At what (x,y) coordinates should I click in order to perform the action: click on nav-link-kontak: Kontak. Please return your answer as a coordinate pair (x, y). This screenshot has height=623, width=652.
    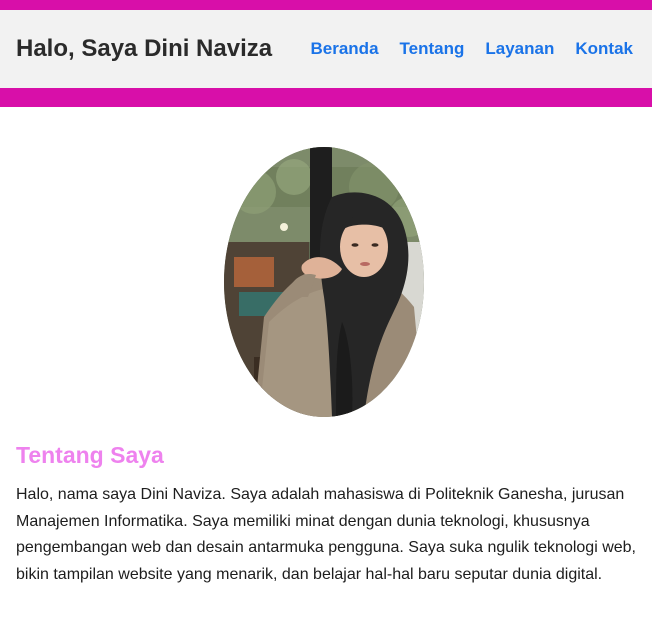
    Looking at the image, I should click on (604, 49).